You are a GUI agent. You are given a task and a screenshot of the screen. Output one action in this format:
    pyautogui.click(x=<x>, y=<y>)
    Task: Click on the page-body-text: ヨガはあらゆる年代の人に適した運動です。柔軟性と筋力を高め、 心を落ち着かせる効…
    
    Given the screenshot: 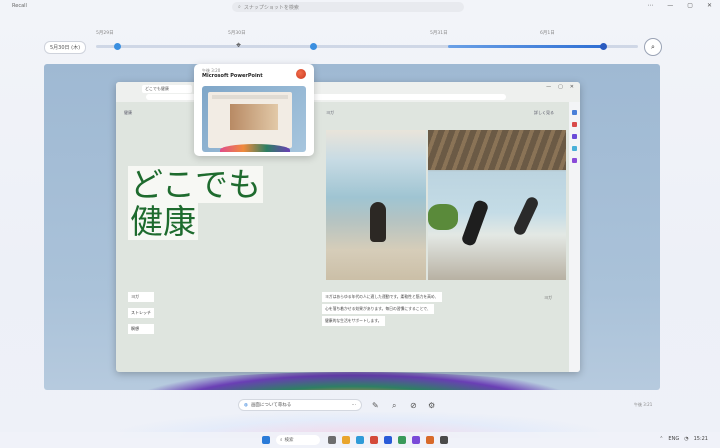 What is the action you would take?
    pyautogui.click(x=422, y=309)
    